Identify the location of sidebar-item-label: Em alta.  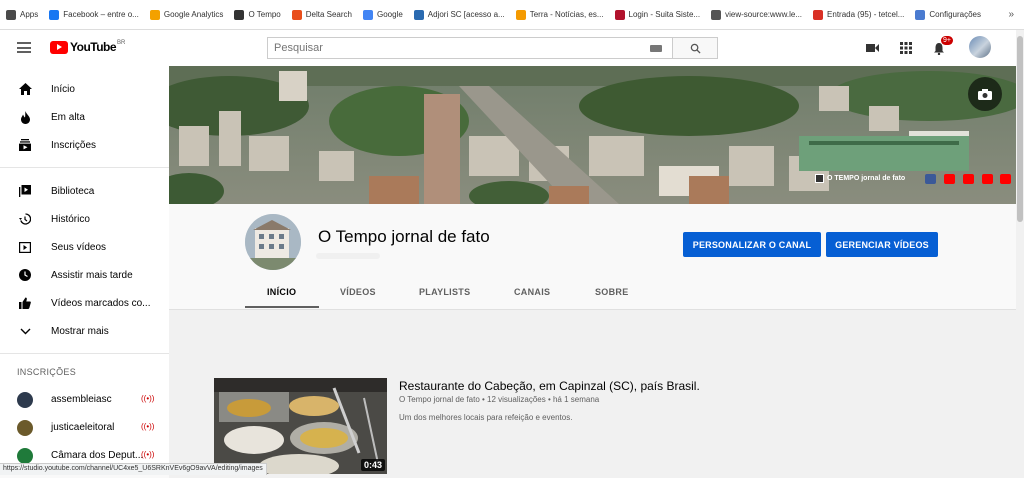
(68, 117).